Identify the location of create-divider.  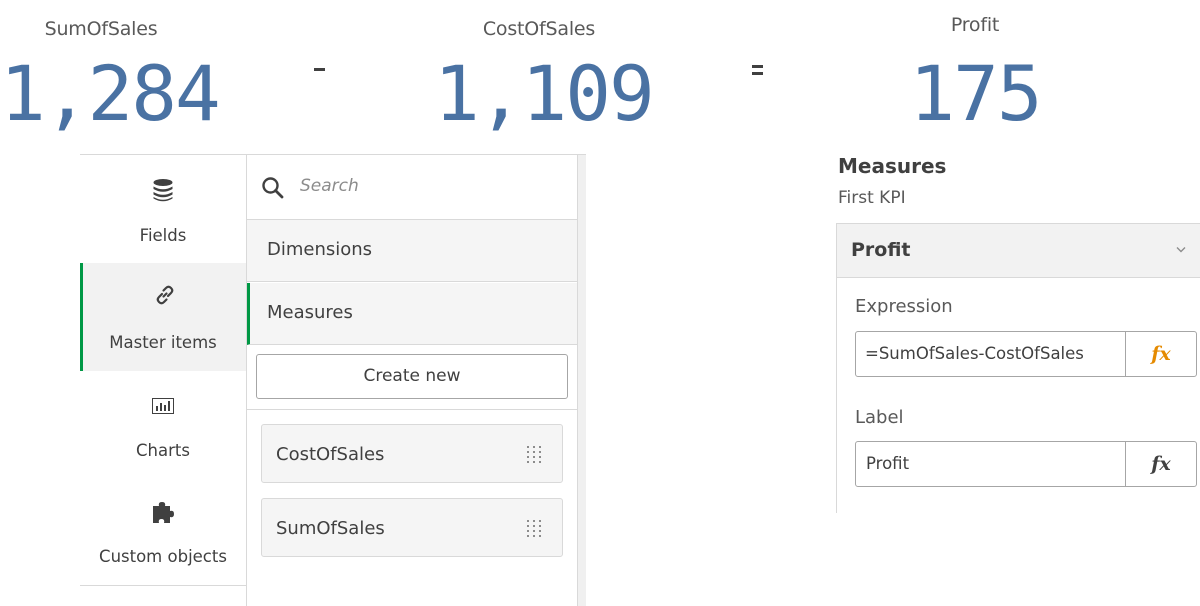
(412, 409).